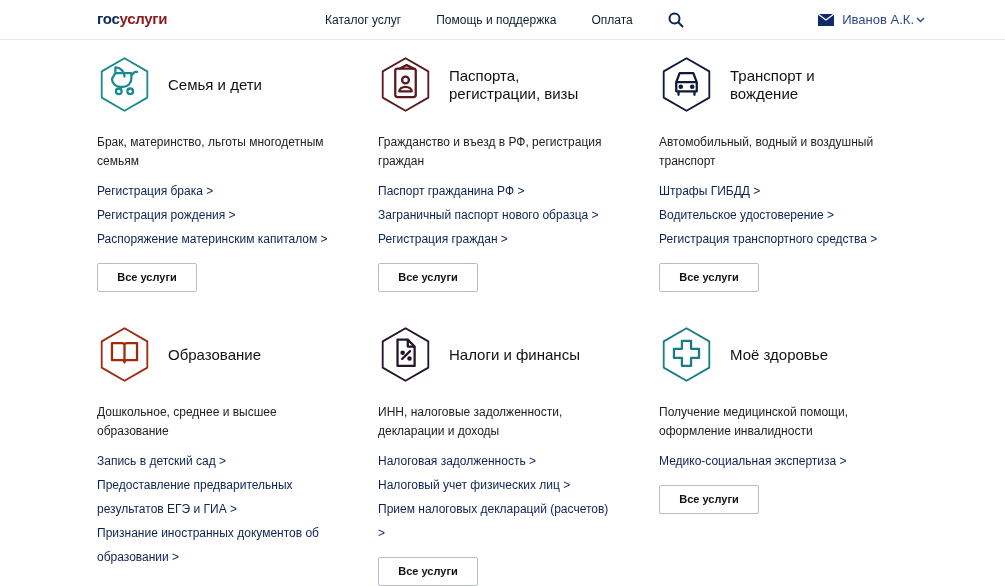 The height and width of the screenshot is (586, 1005). What do you see at coordinates (217, 545) in the screenshot?
I see `service-link: Признание иностранных документов об образовании >` at bounding box center [217, 545].